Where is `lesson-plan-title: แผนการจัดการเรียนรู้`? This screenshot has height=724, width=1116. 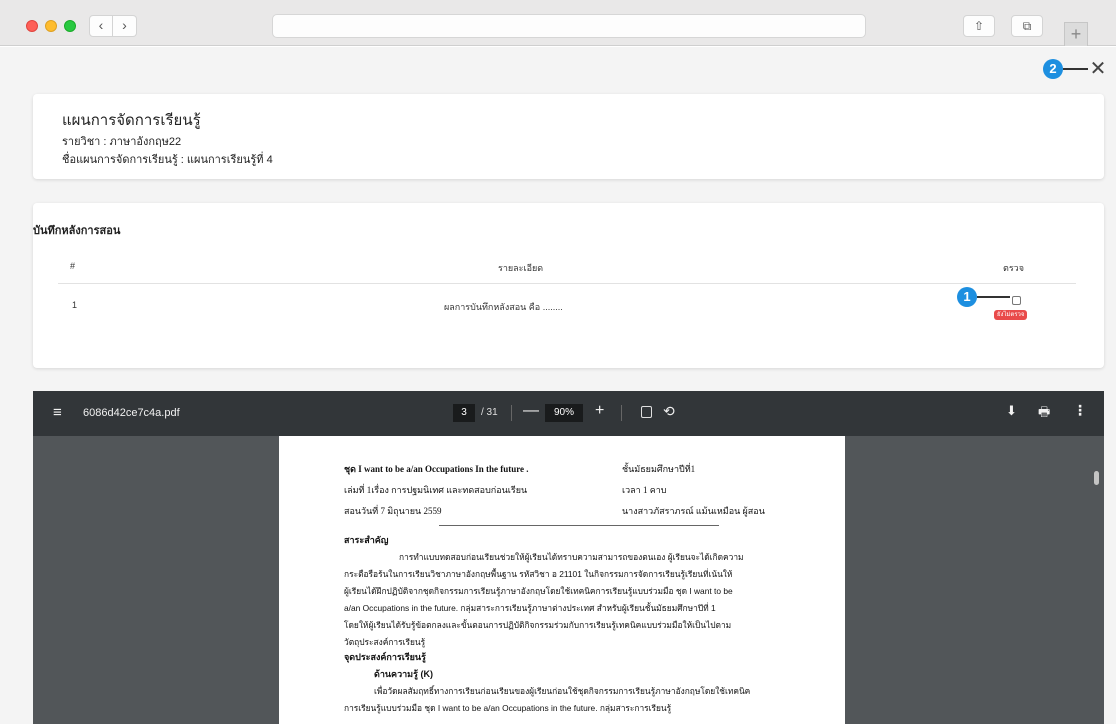
lesson-plan-title: แผนการจัดการเรียนรู้ is located at coordinates (131, 120).